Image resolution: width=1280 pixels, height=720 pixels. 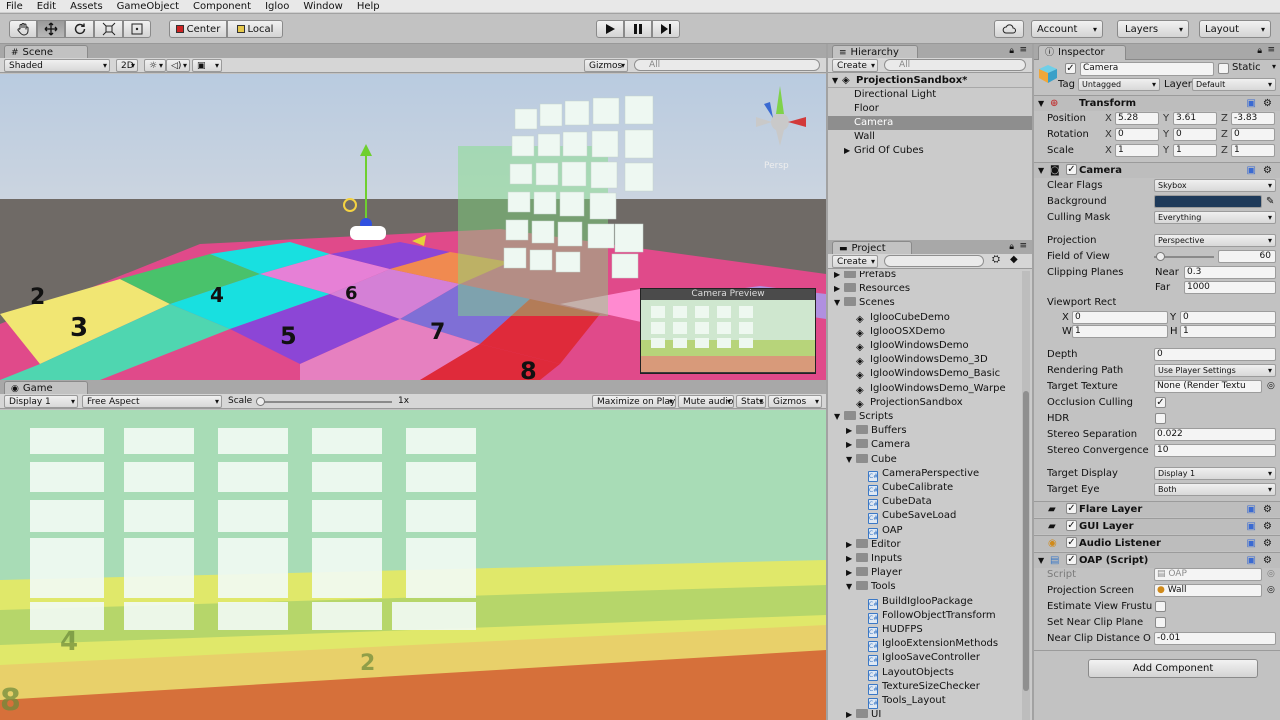 I want to click on gameobject-name-field: Camera, so click(x=1147, y=69).